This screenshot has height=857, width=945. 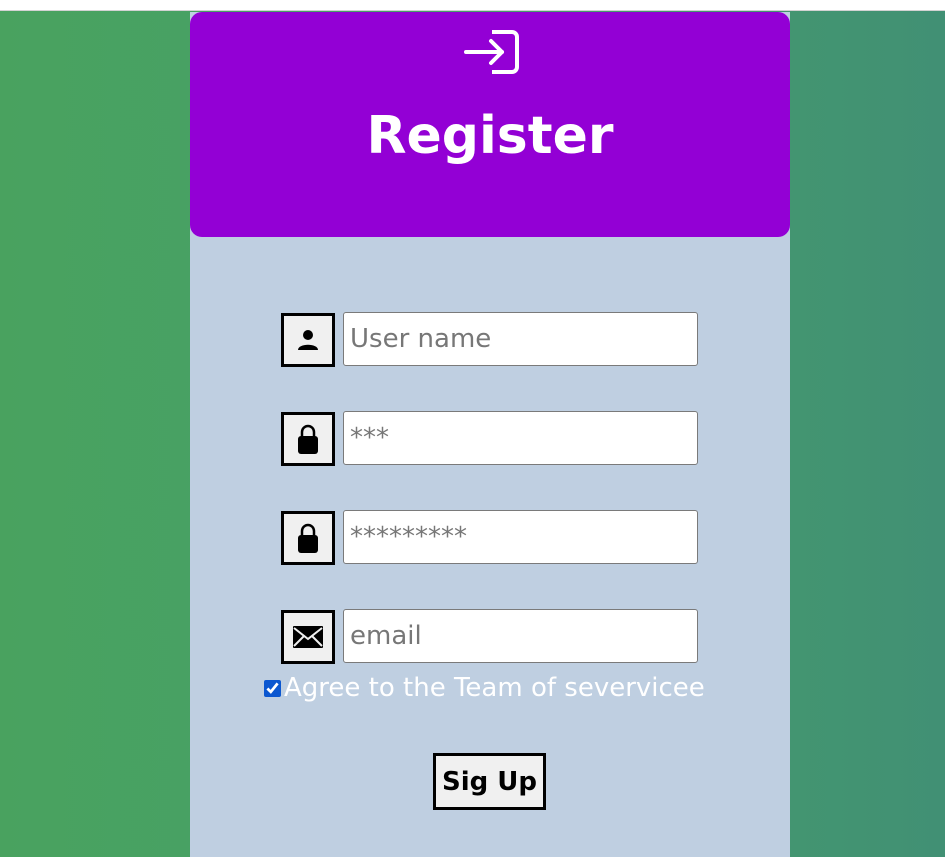 I want to click on agree-row: Agree to the Team of severvicee, so click(x=484, y=688).